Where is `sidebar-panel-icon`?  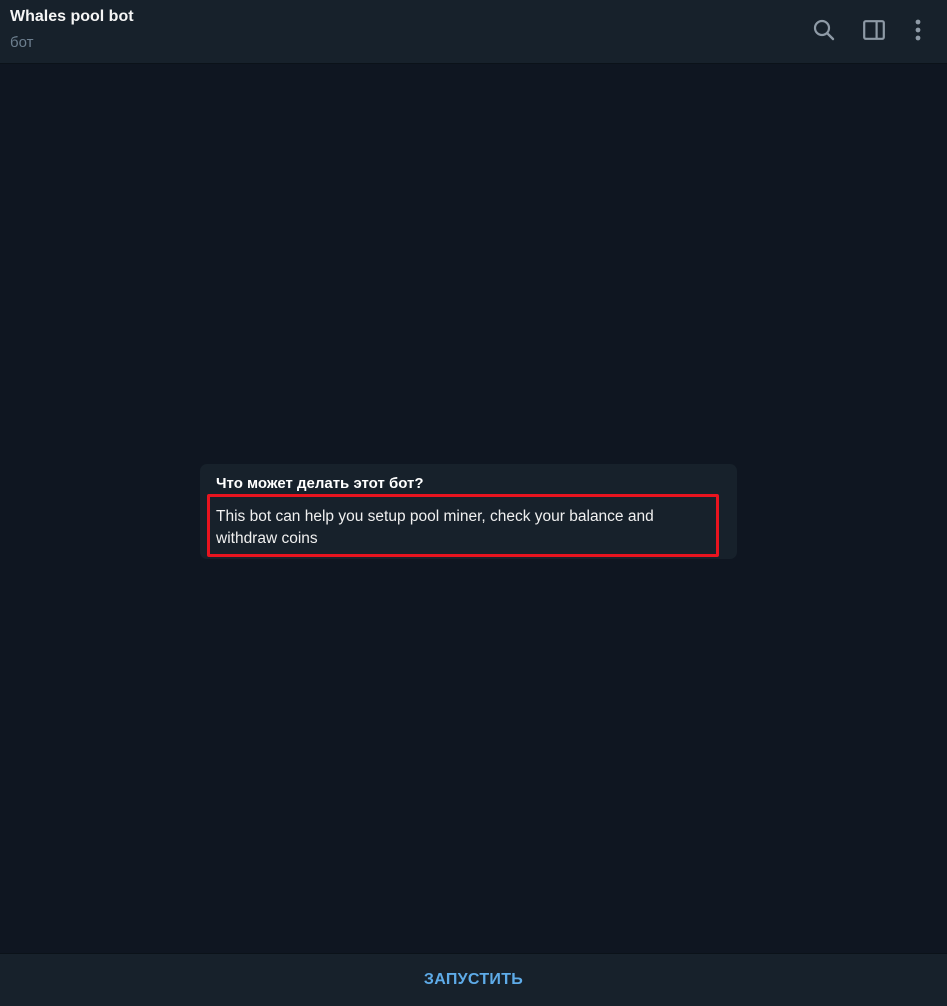
sidebar-panel-icon is located at coordinates (874, 32).